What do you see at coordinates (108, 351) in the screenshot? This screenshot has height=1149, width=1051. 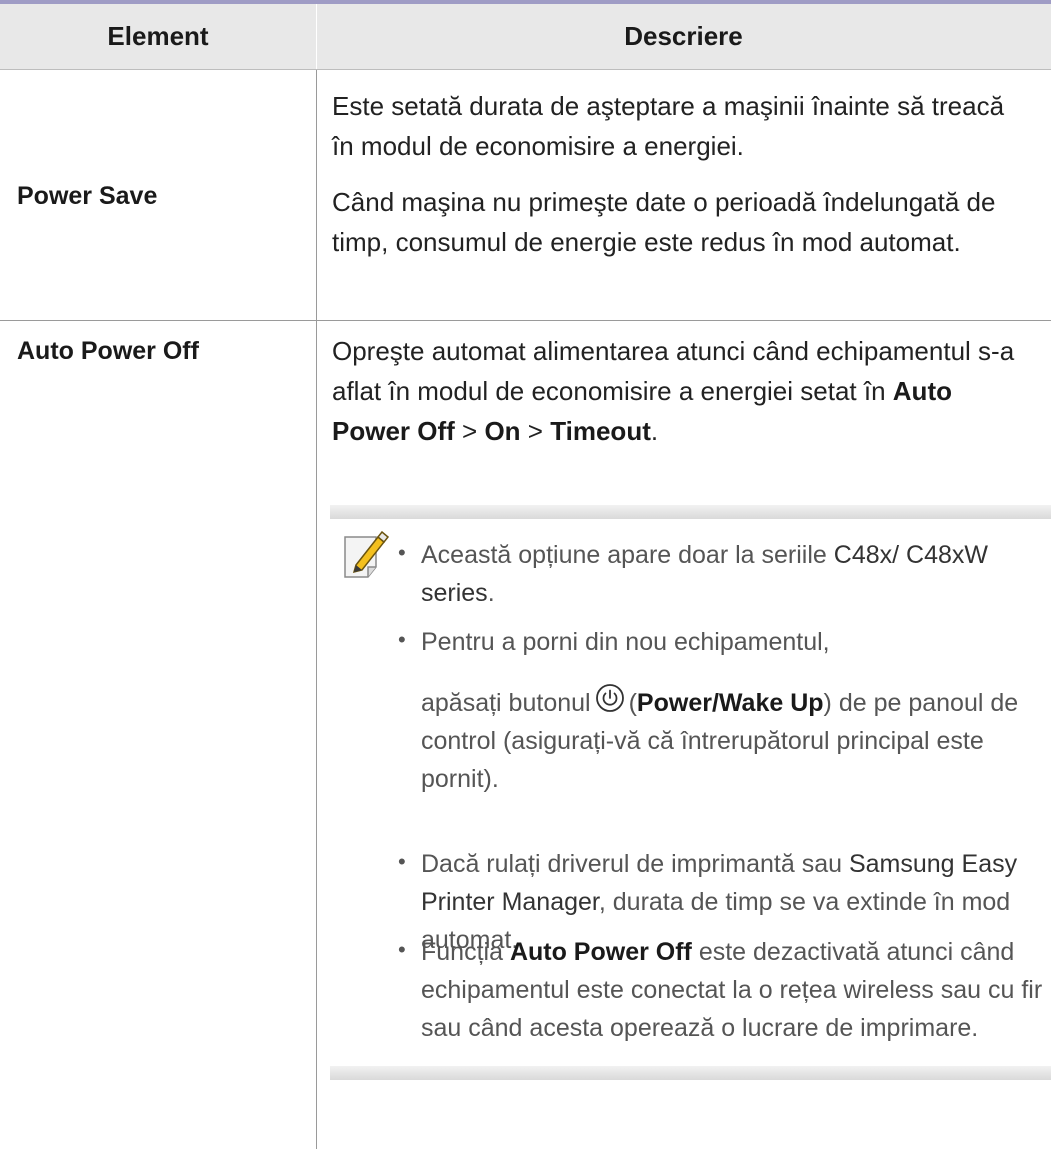 I see `row-label-auto-power-off: Auto Power Off` at bounding box center [108, 351].